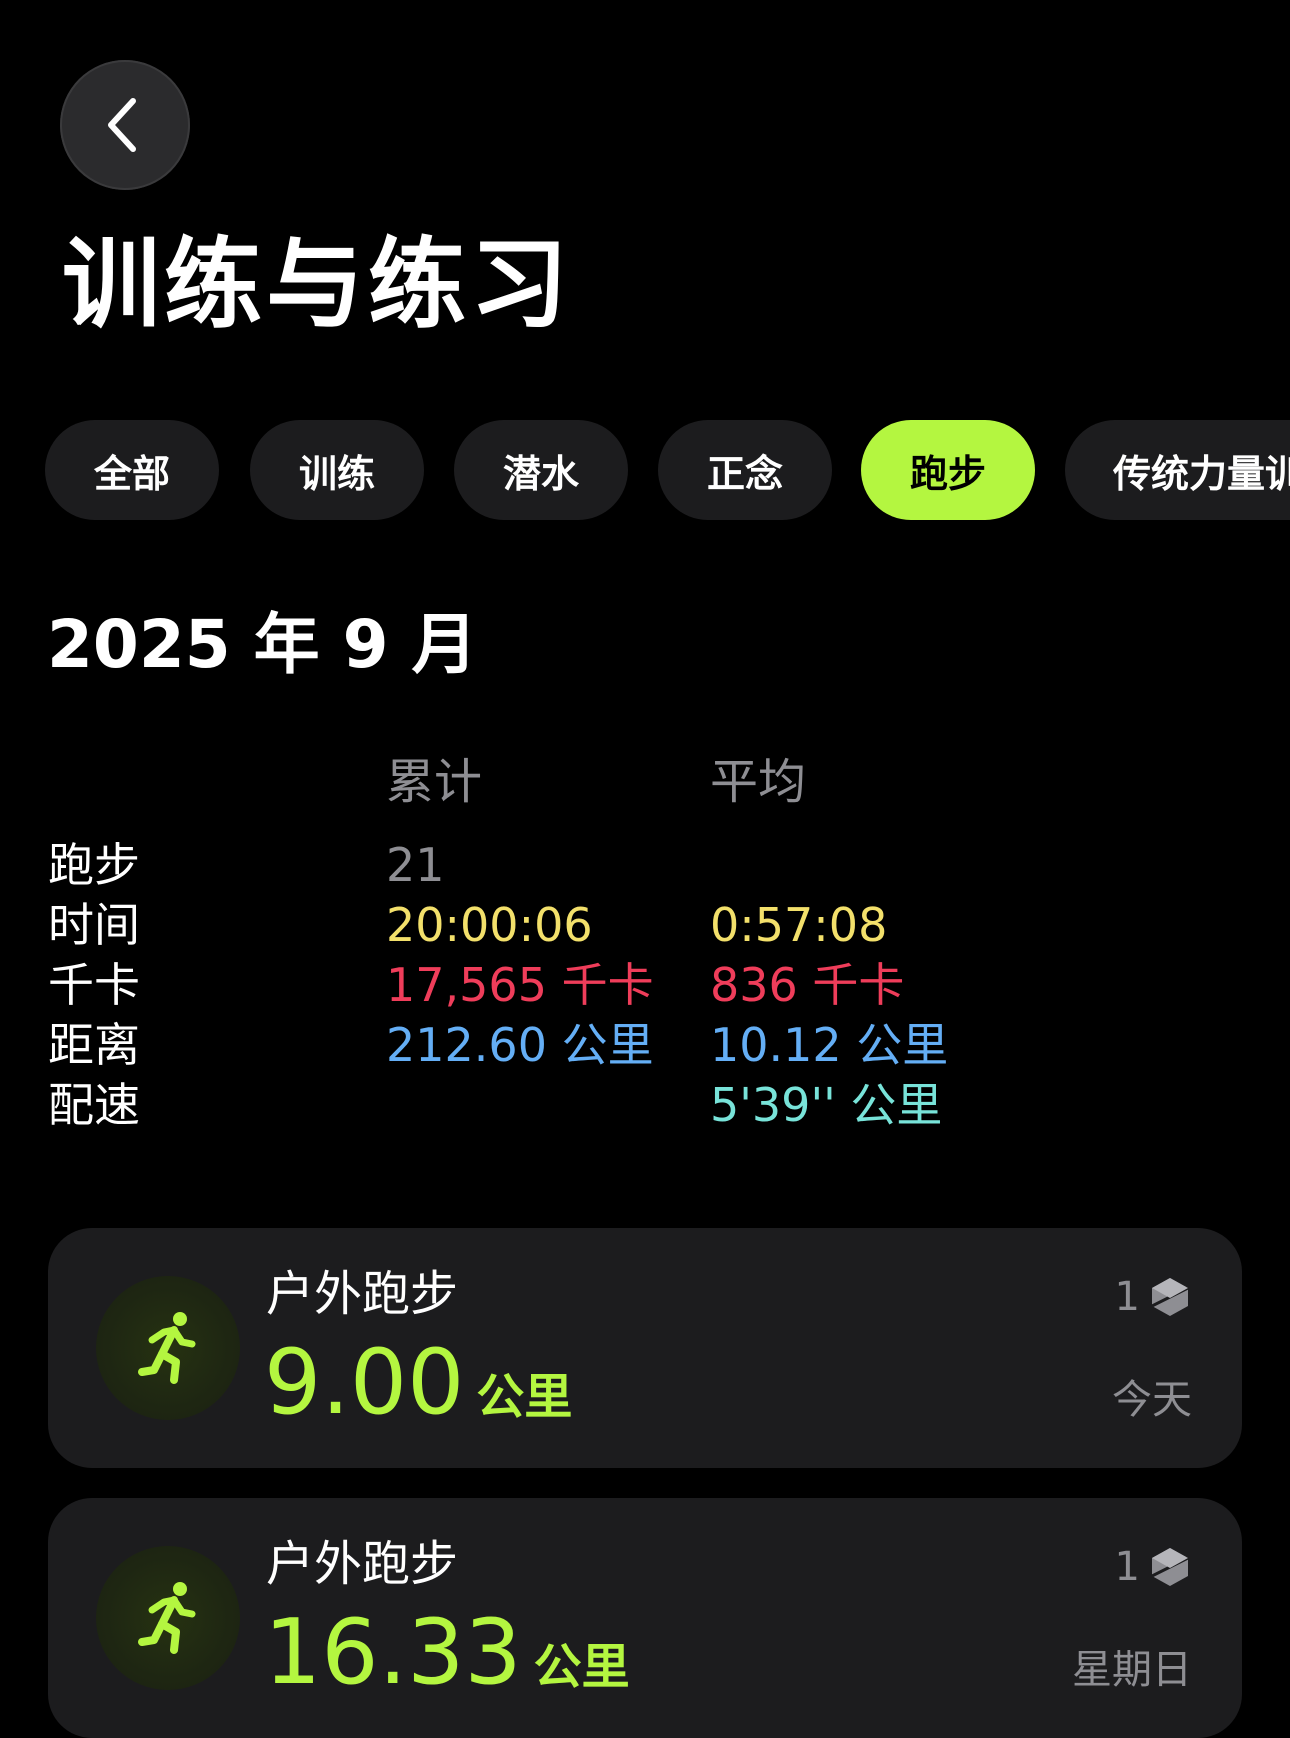 The height and width of the screenshot is (1738, 1290). I want to click on filter-chip-all: 全部, so click(132, 470).